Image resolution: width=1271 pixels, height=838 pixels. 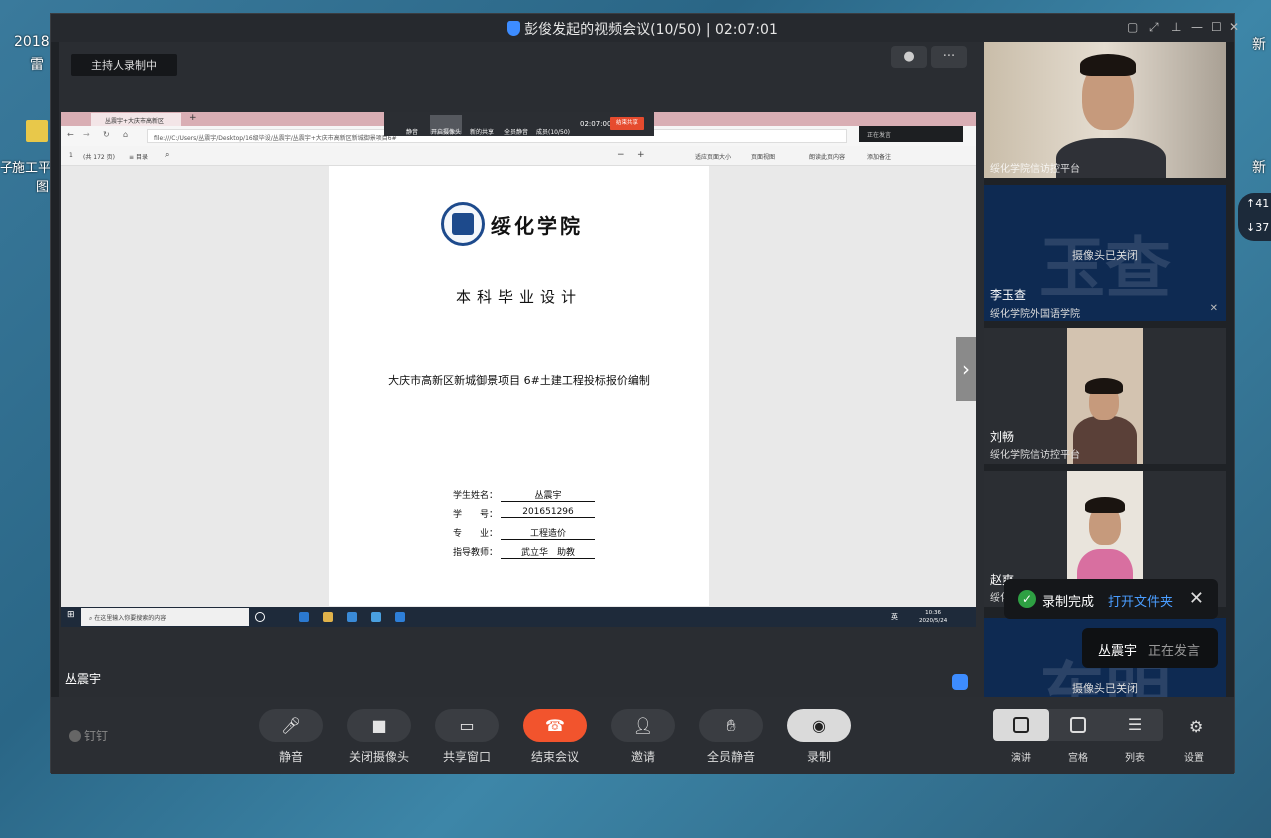 What do you see at coordinates (466, 757) in the screenshot?
I see `share-window-label: 共享窗口` at bounding box center [466, 757].